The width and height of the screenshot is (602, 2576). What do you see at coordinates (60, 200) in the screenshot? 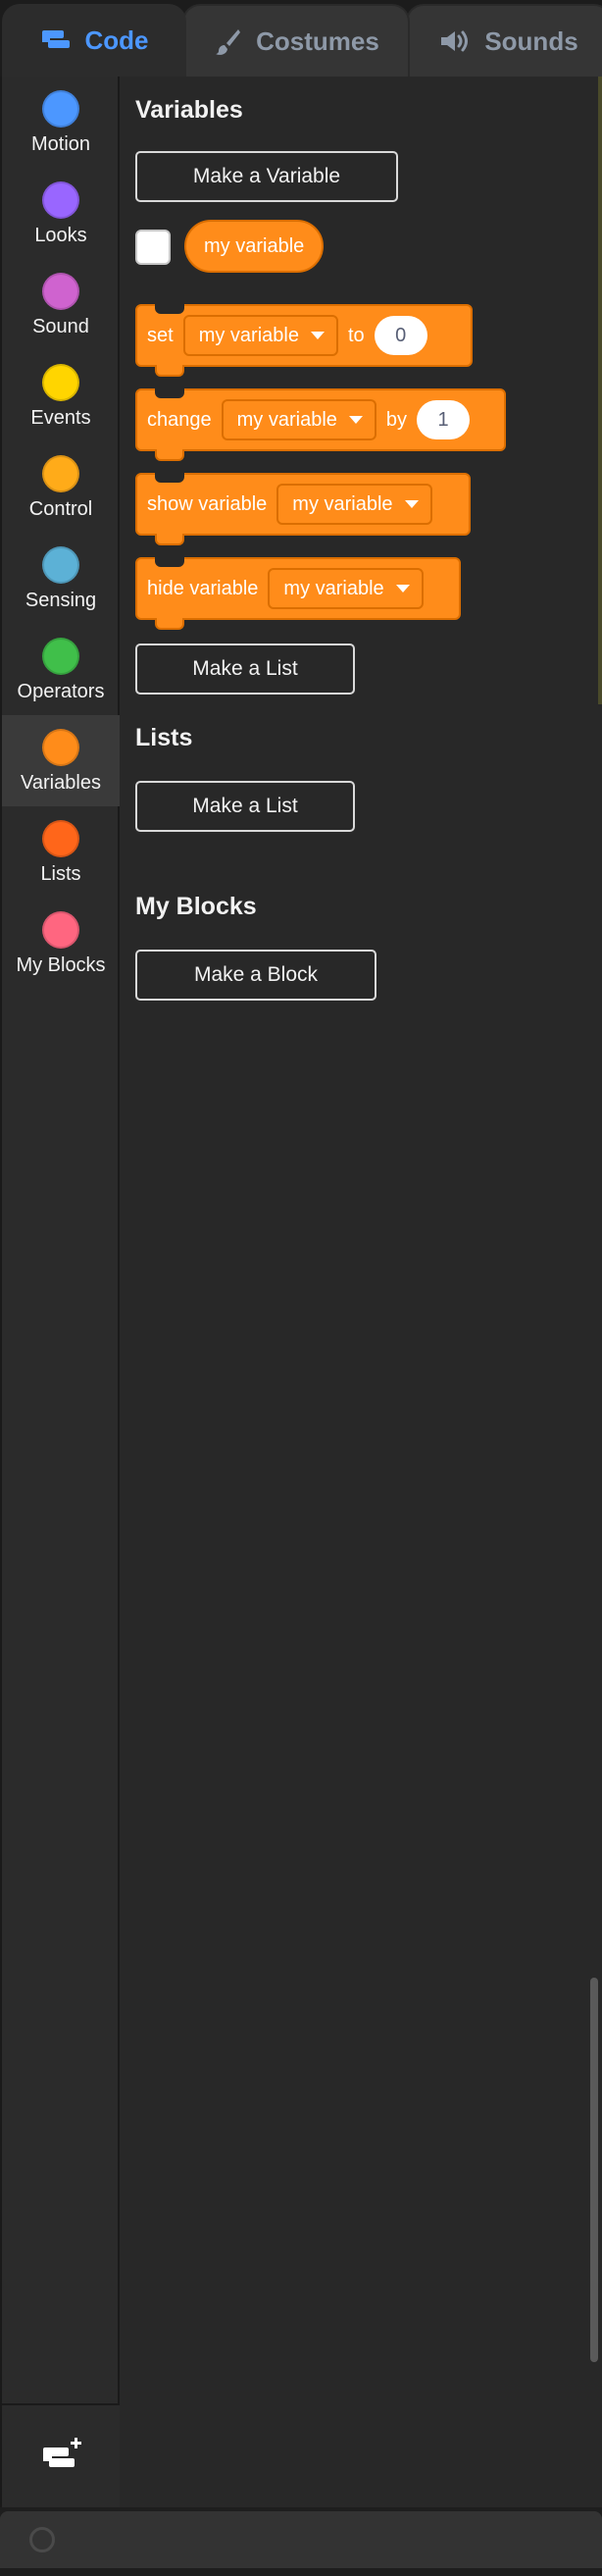
I see `looks-color-dot` at bounding box center [60, 200].